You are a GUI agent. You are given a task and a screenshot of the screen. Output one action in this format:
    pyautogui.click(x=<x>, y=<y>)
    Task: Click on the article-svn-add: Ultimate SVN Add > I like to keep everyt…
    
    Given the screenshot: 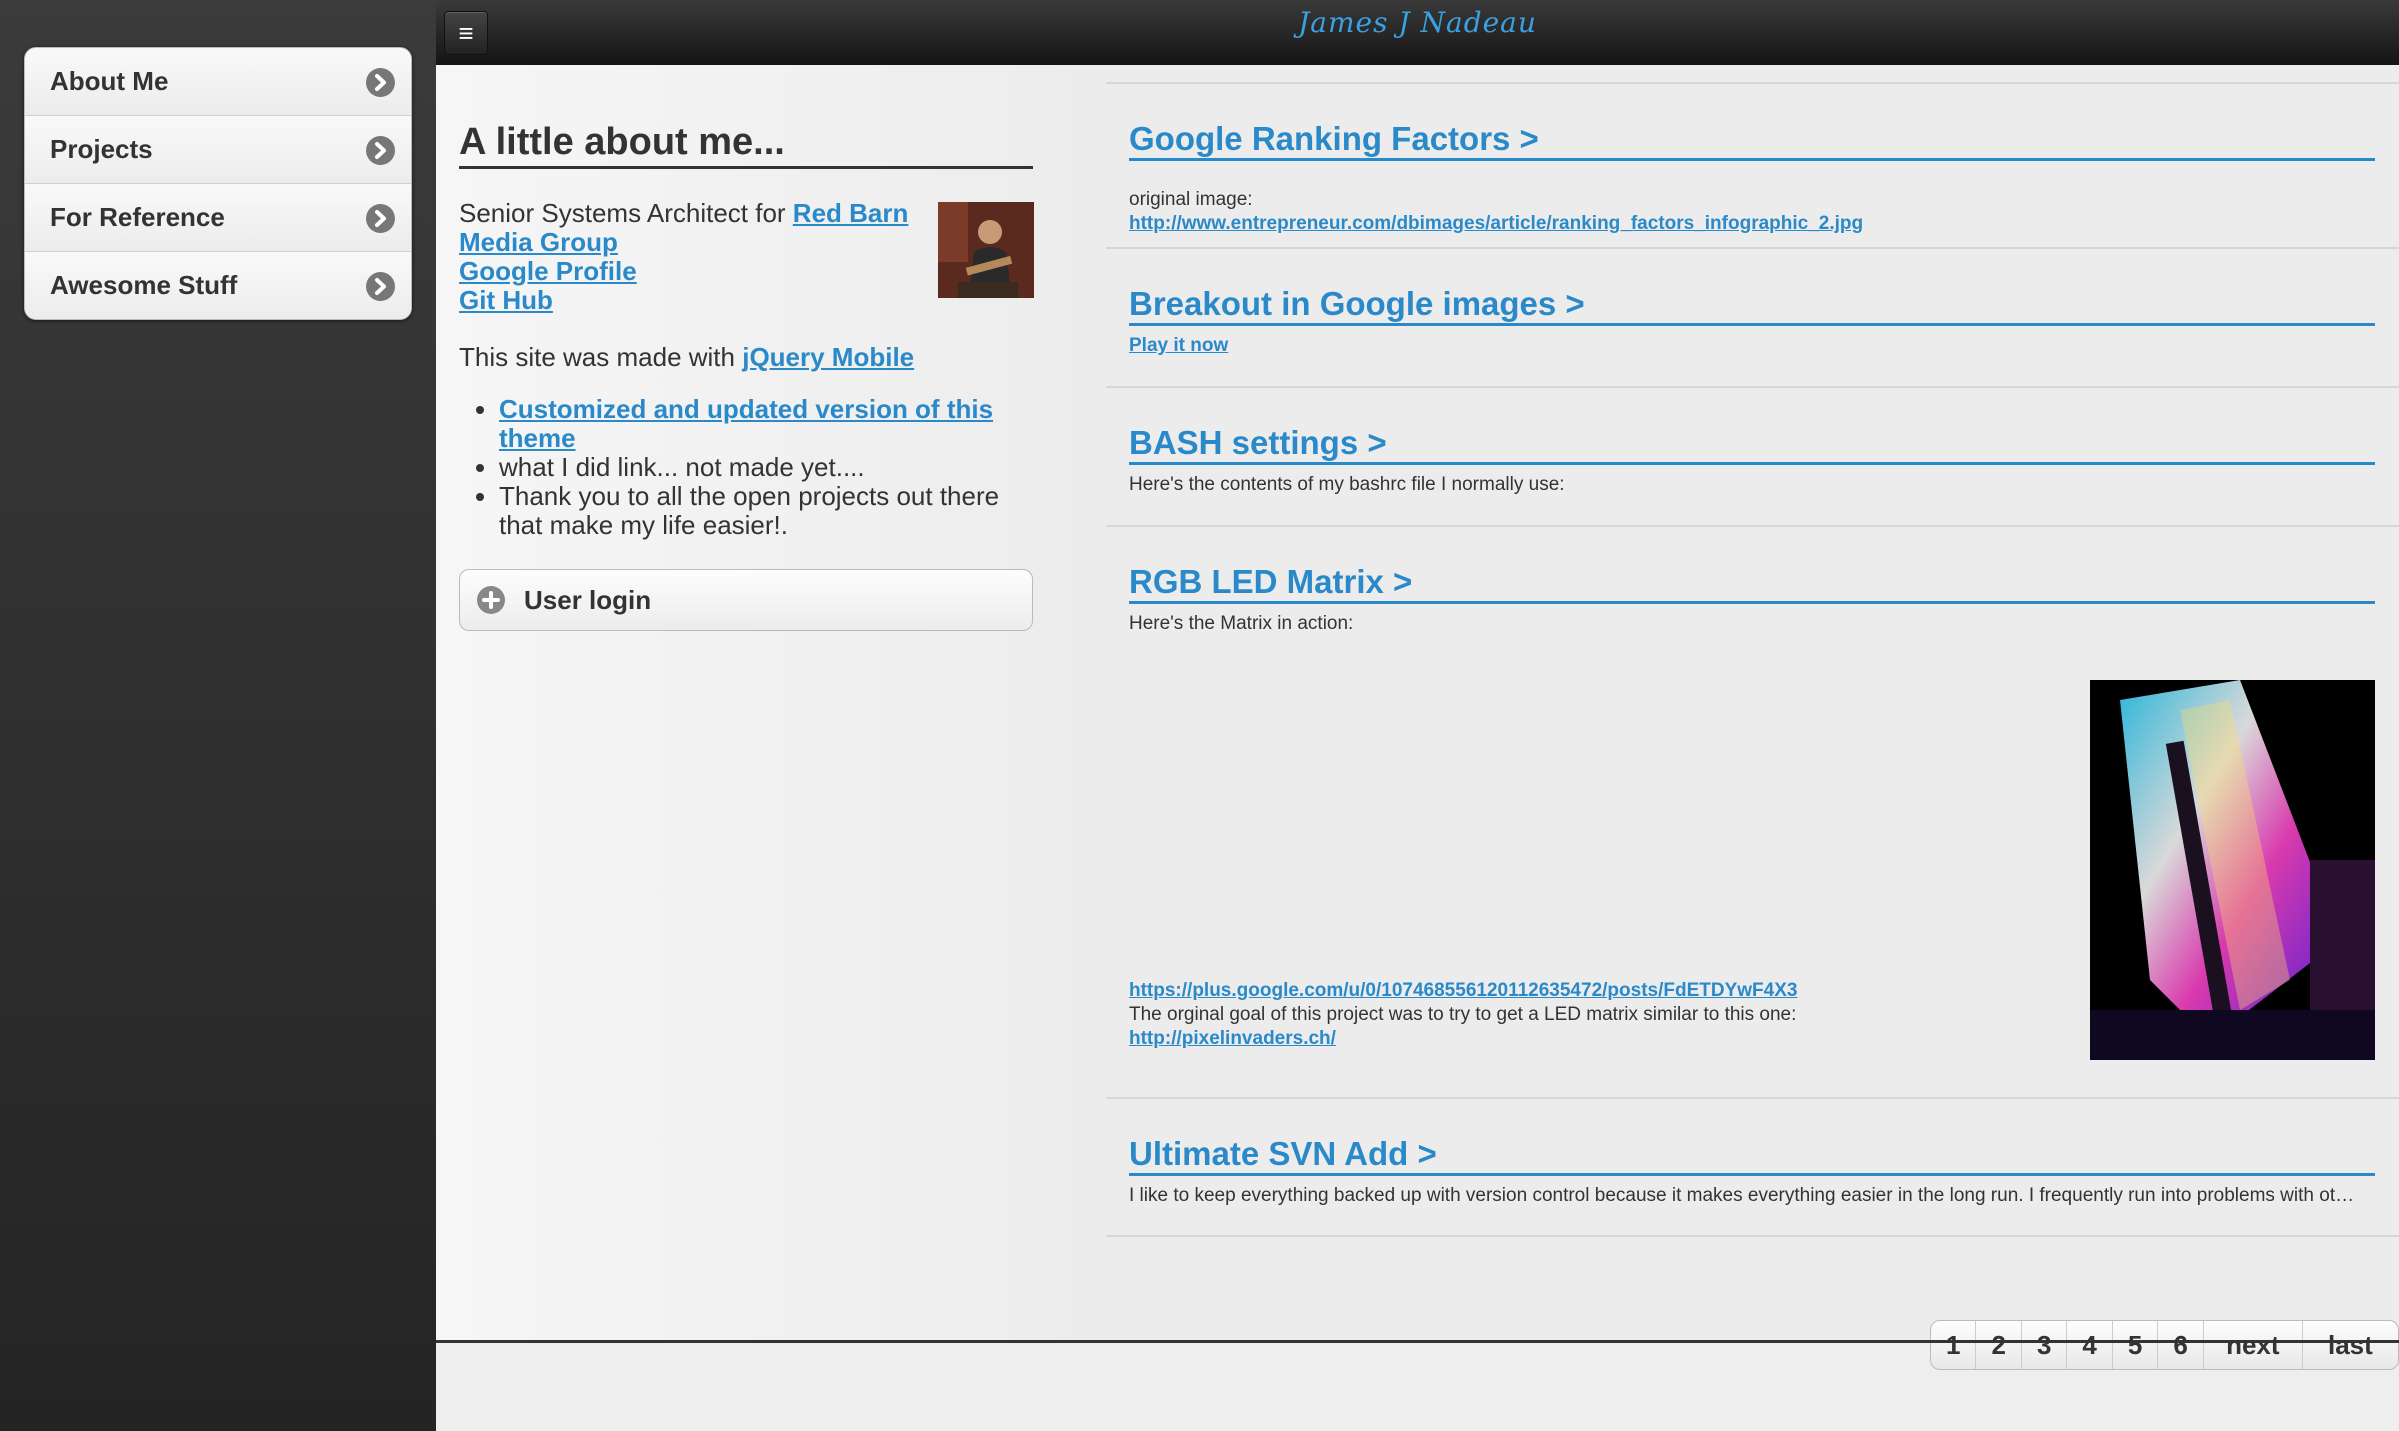 What is the action you would take?
    pyautogui.click(x=1752, y=1167)
    